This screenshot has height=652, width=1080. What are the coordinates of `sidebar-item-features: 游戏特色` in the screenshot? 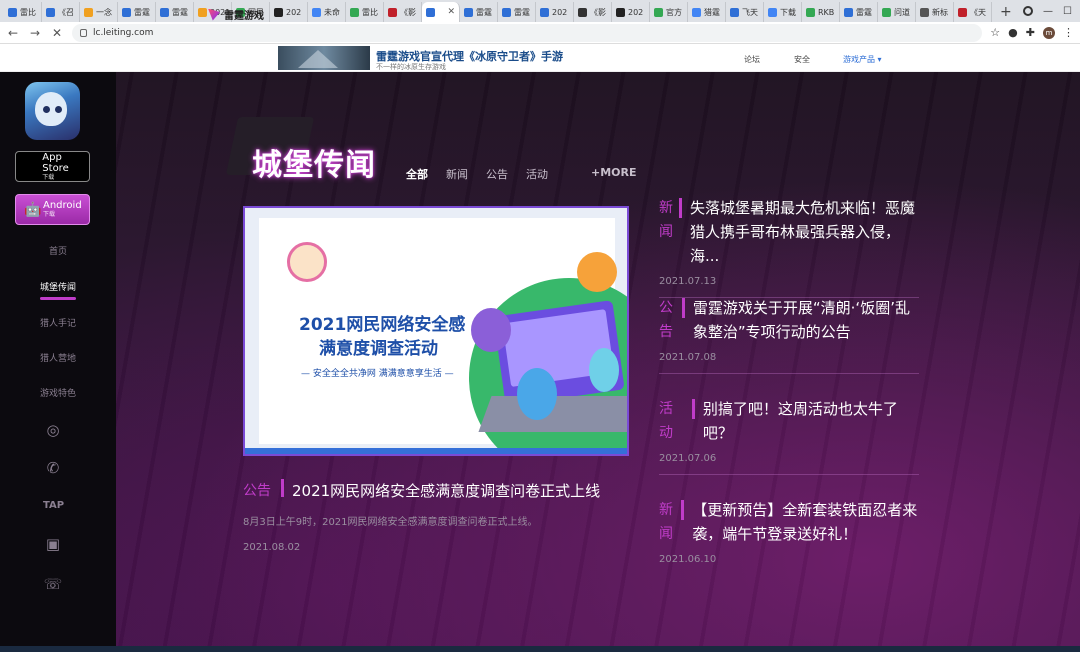 It's located at (58, 392).